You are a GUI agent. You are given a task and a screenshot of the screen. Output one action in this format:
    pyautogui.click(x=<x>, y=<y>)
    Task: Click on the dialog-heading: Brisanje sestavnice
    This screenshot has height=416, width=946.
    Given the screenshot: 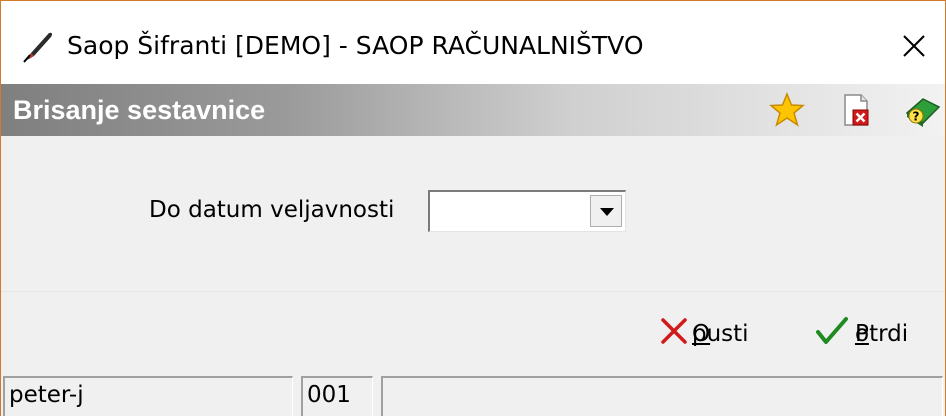 What is the action you would take?
    pyautogui.click(x=139, y=110)
    